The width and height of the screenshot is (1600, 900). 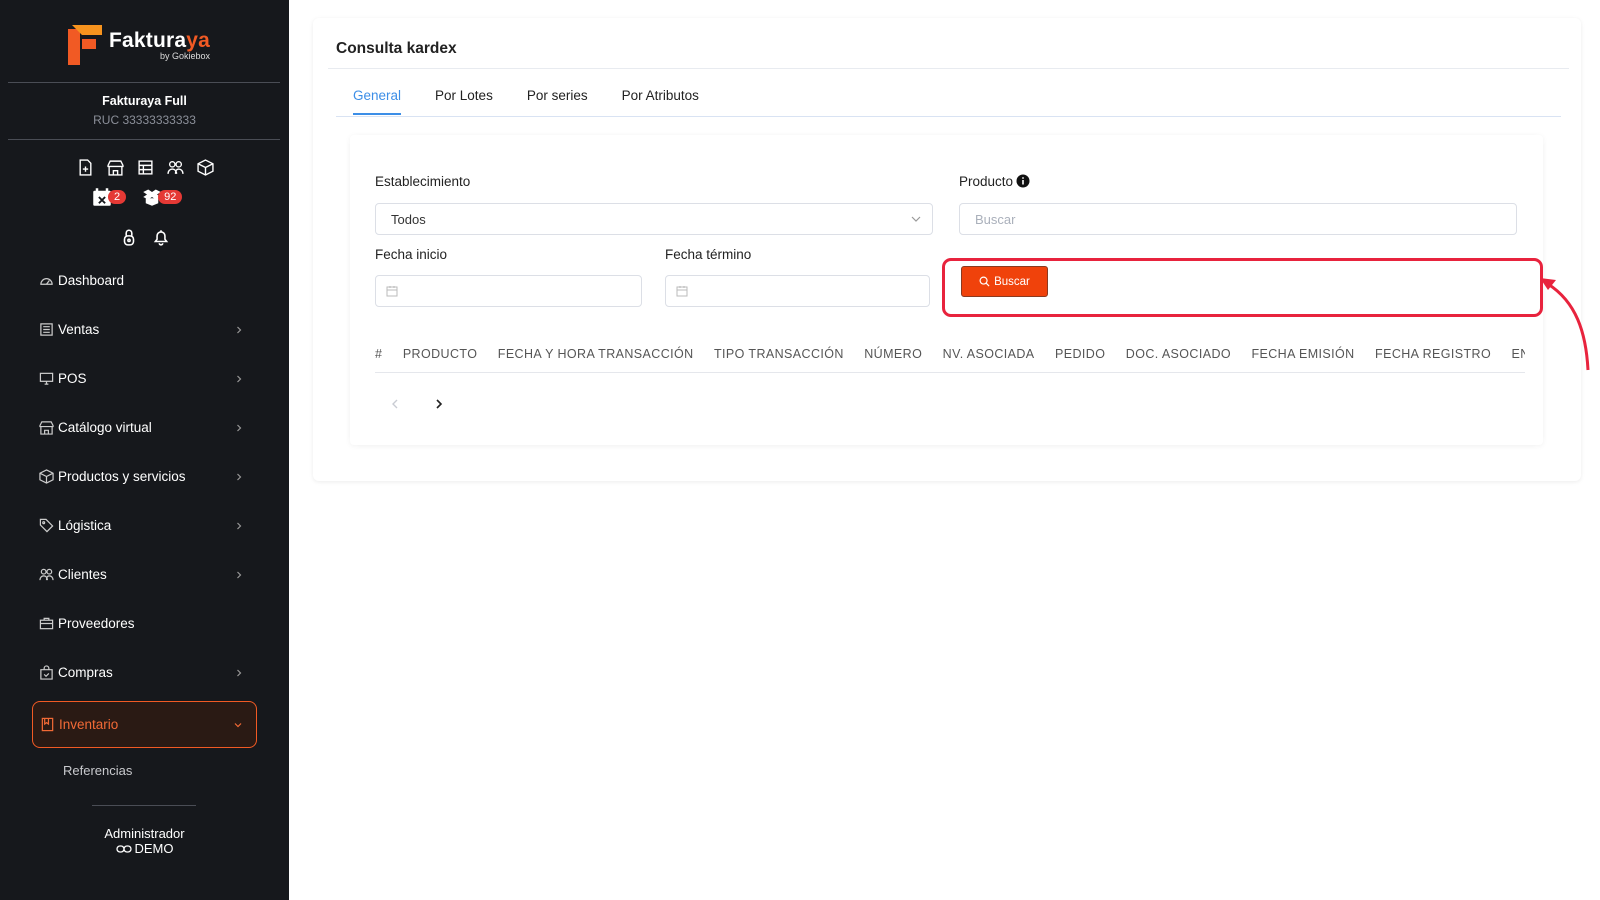 I want to click on sidebar-item-catalogo-virtual: Catálogo virtual, so click(x=144, y=427).